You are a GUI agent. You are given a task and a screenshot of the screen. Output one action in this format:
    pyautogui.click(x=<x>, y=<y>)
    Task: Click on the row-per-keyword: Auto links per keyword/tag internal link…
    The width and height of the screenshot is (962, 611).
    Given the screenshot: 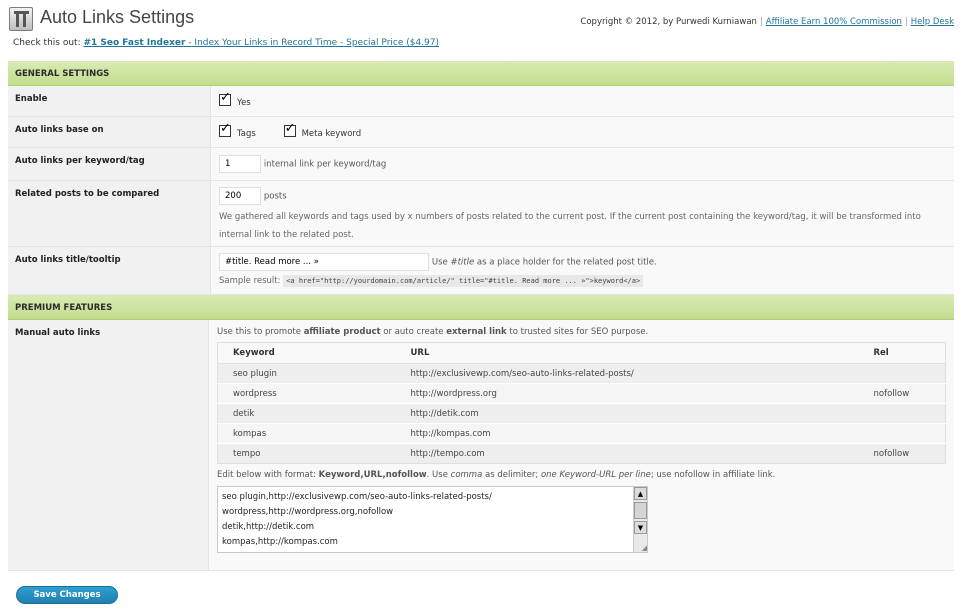 What is the action you would take?
    pyautogui.click(x=481, y=164)
    